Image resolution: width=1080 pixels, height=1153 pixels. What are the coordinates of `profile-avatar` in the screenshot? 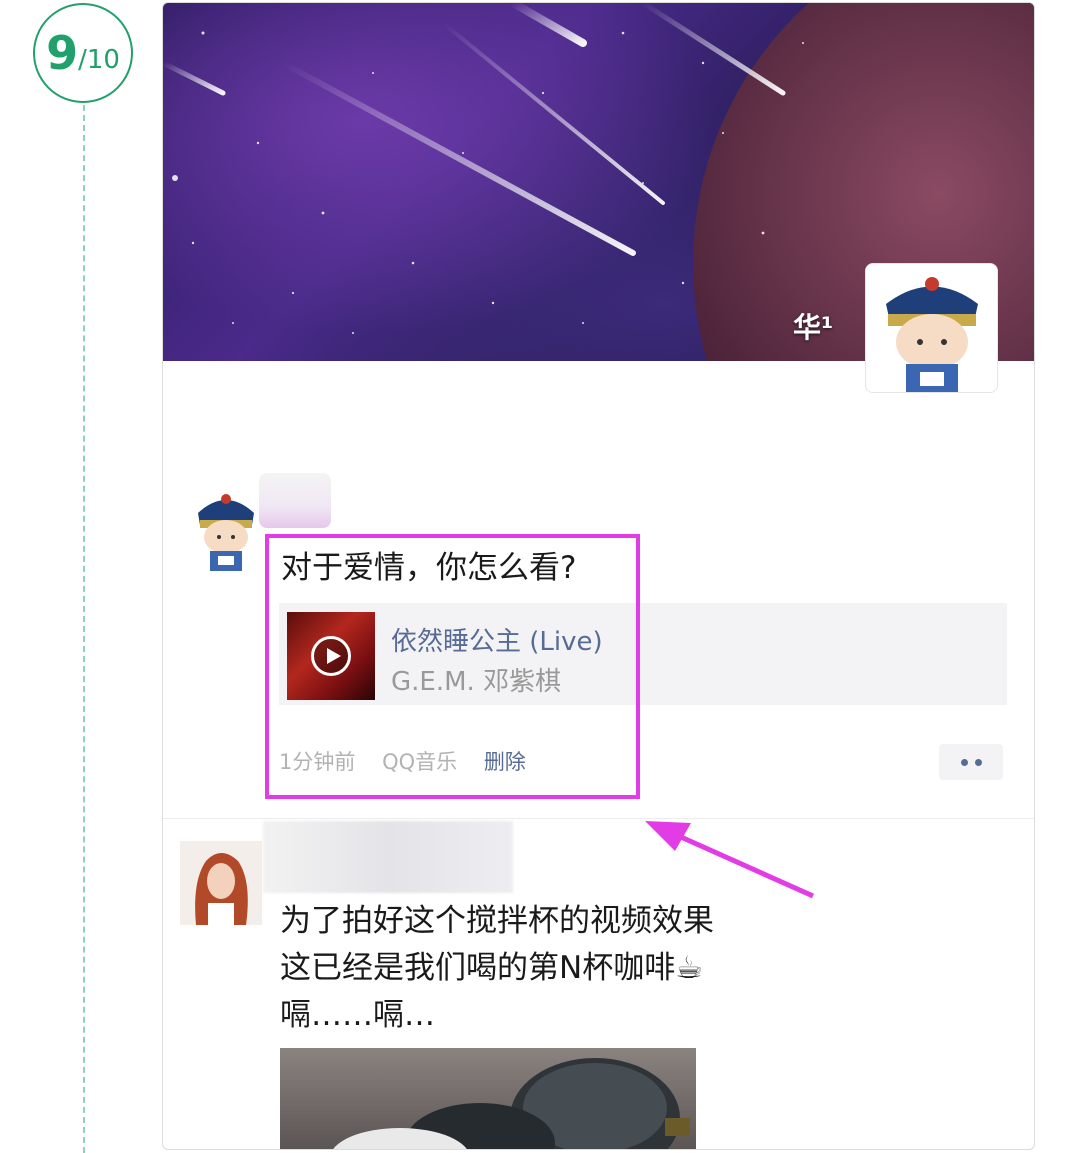 It's located at (931, 328).